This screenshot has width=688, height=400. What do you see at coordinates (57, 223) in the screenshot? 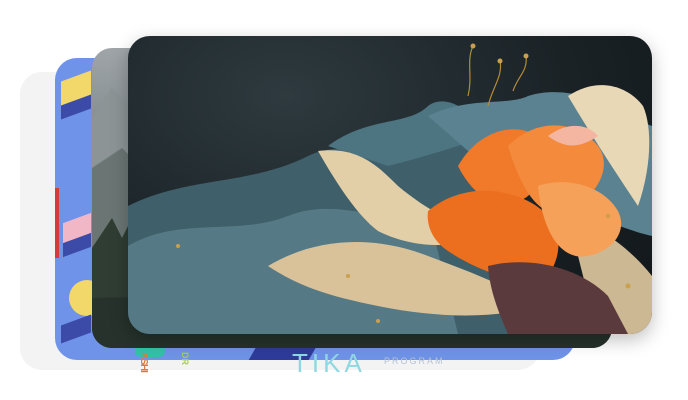
I see `poster-red-bar` at bounding box center [57, 223].